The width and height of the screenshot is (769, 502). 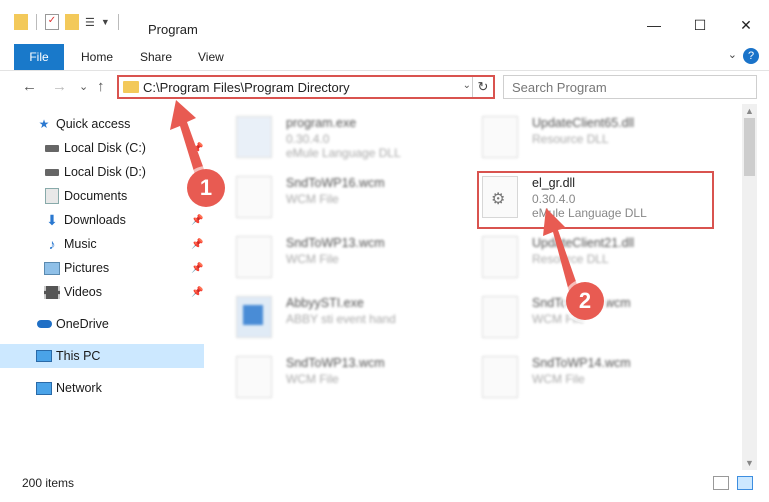 I want to click on sidebar-item-downloads: ⬇ Downloads 📌, so click(x=102, y=220).